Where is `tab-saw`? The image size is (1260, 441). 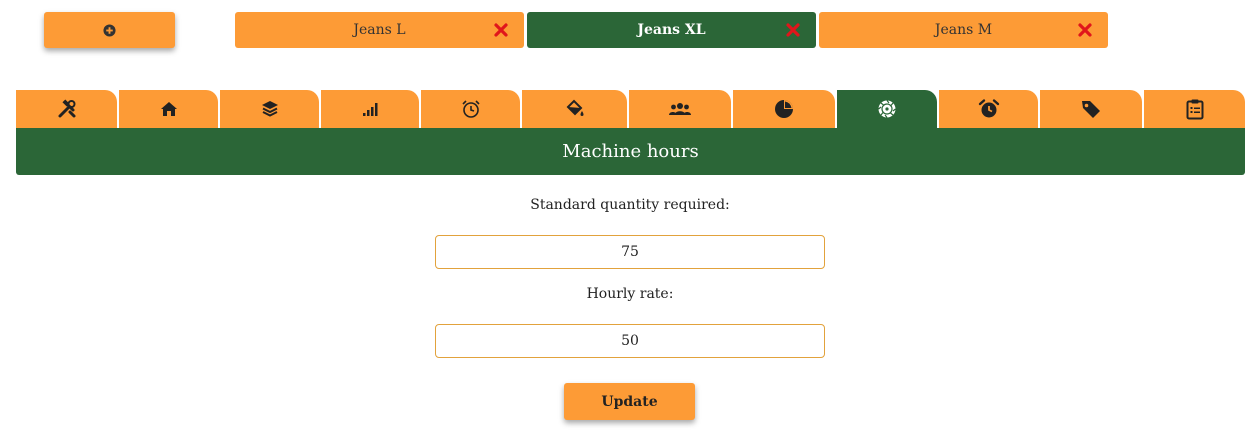 tab-saw is located at coordinates (887, 109).